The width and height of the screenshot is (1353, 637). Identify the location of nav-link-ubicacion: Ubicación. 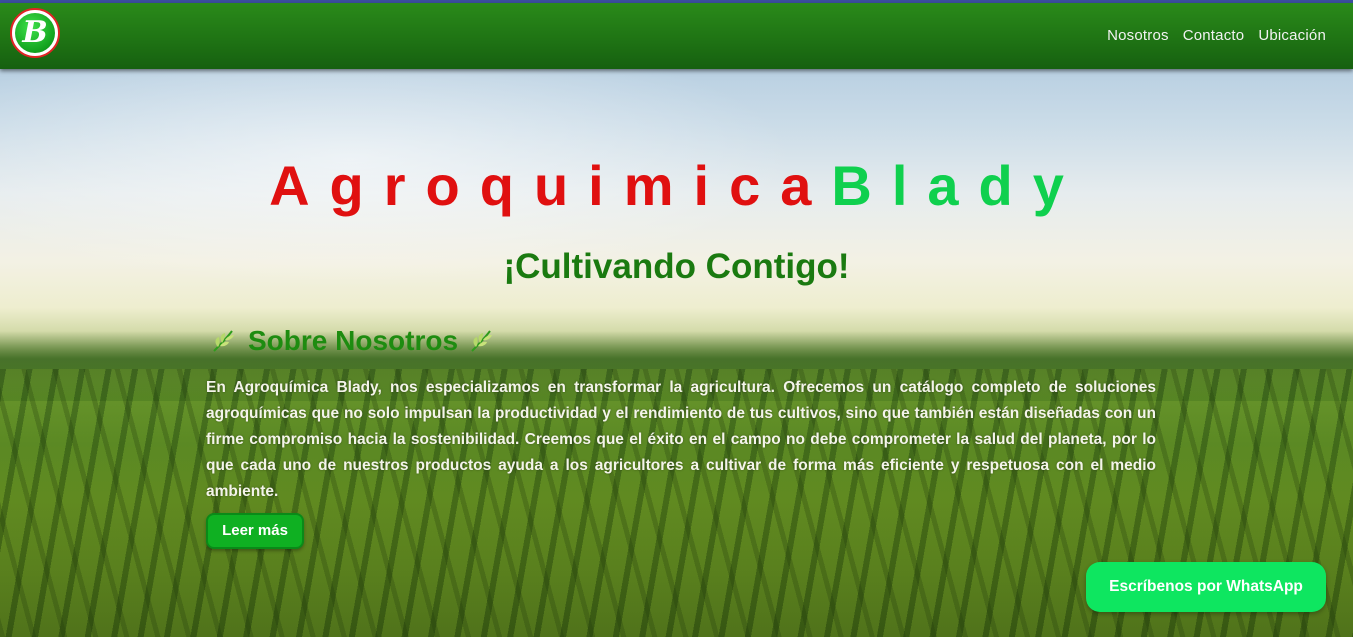
(1292, 35).